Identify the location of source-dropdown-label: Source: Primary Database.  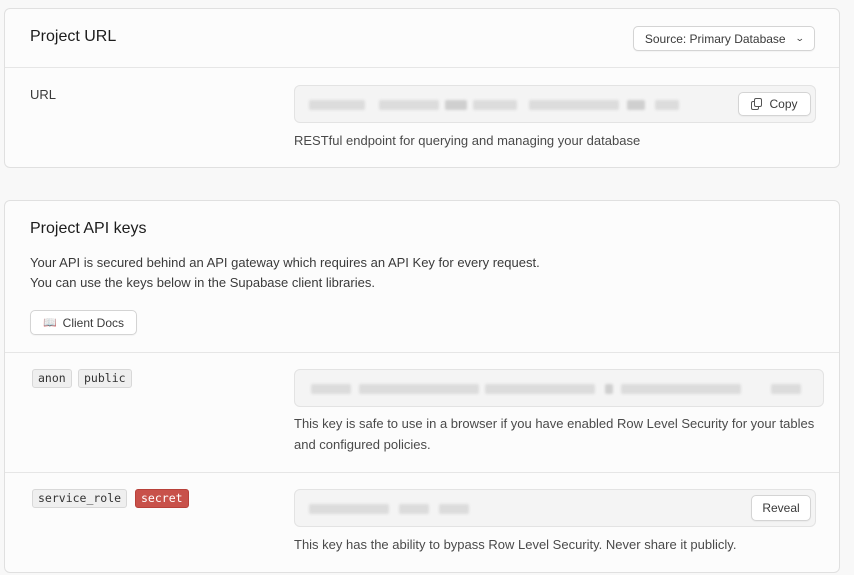
(715, 38).